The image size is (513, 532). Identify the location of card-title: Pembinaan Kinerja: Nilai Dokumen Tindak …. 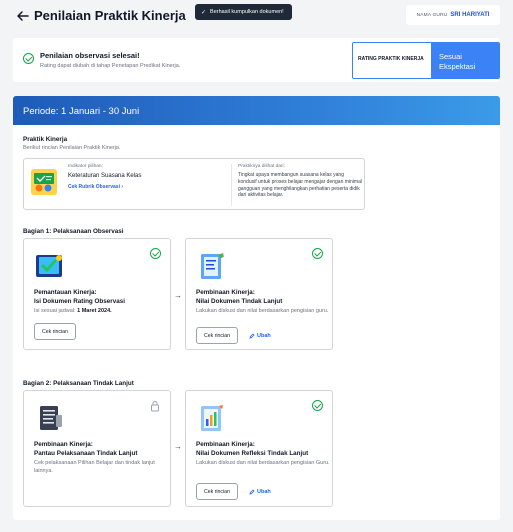
(263, 297).